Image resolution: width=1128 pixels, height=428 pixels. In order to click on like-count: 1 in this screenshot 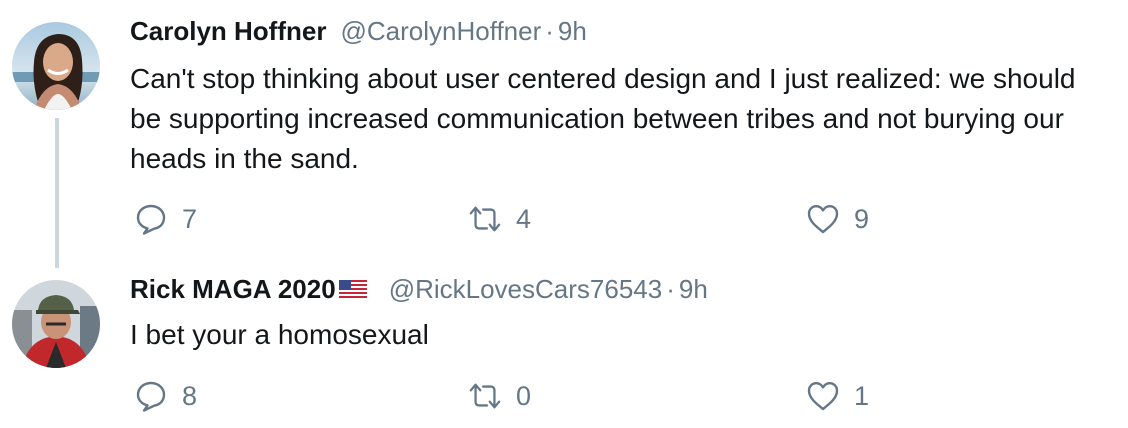, I will do `click(862, 395)`.